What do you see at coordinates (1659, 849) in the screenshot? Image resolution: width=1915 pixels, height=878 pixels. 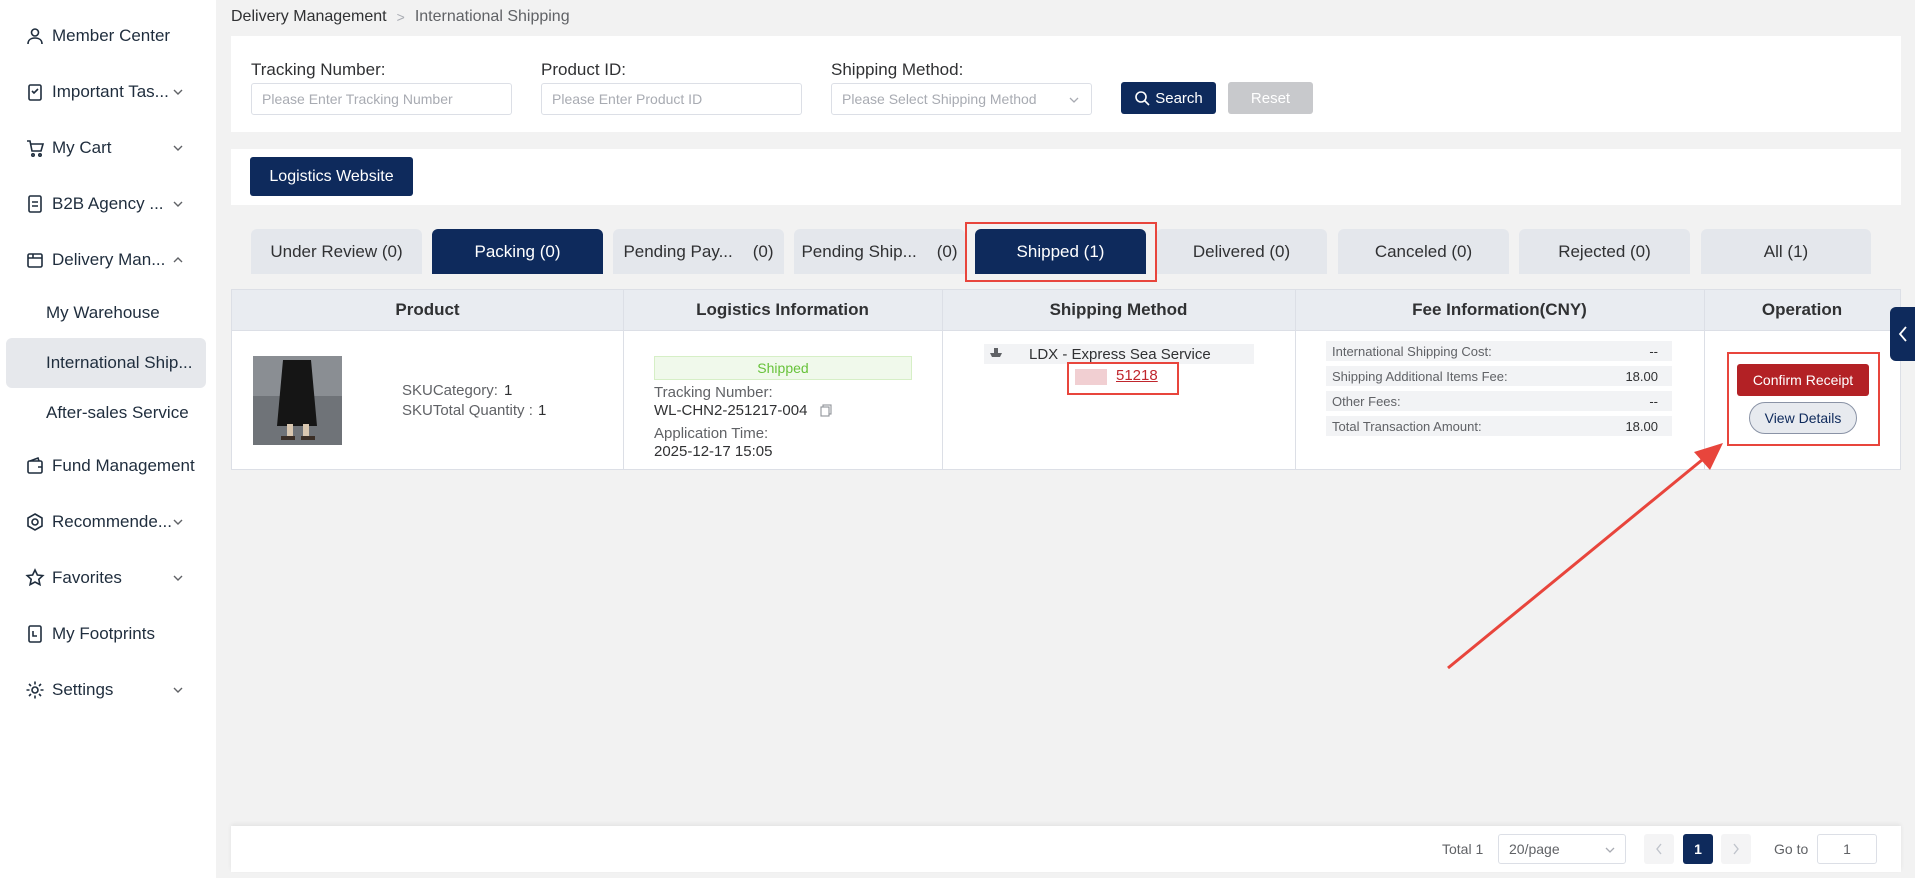 I see `prev-page-button` at bounding box center [1659, 849].